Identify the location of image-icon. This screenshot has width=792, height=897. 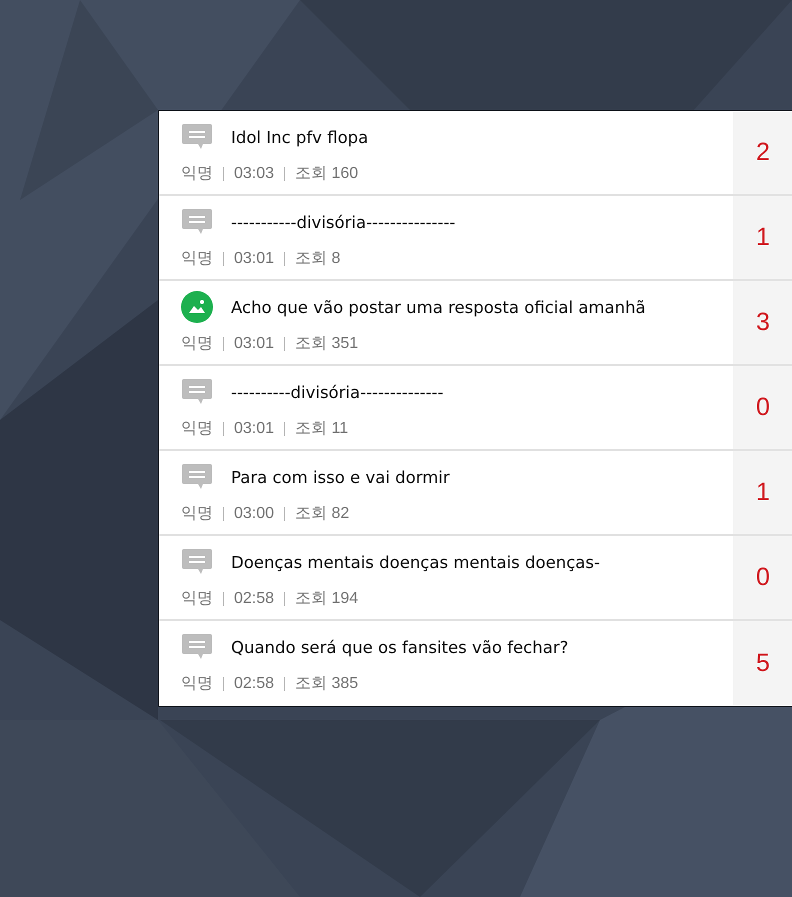
(197, 307).